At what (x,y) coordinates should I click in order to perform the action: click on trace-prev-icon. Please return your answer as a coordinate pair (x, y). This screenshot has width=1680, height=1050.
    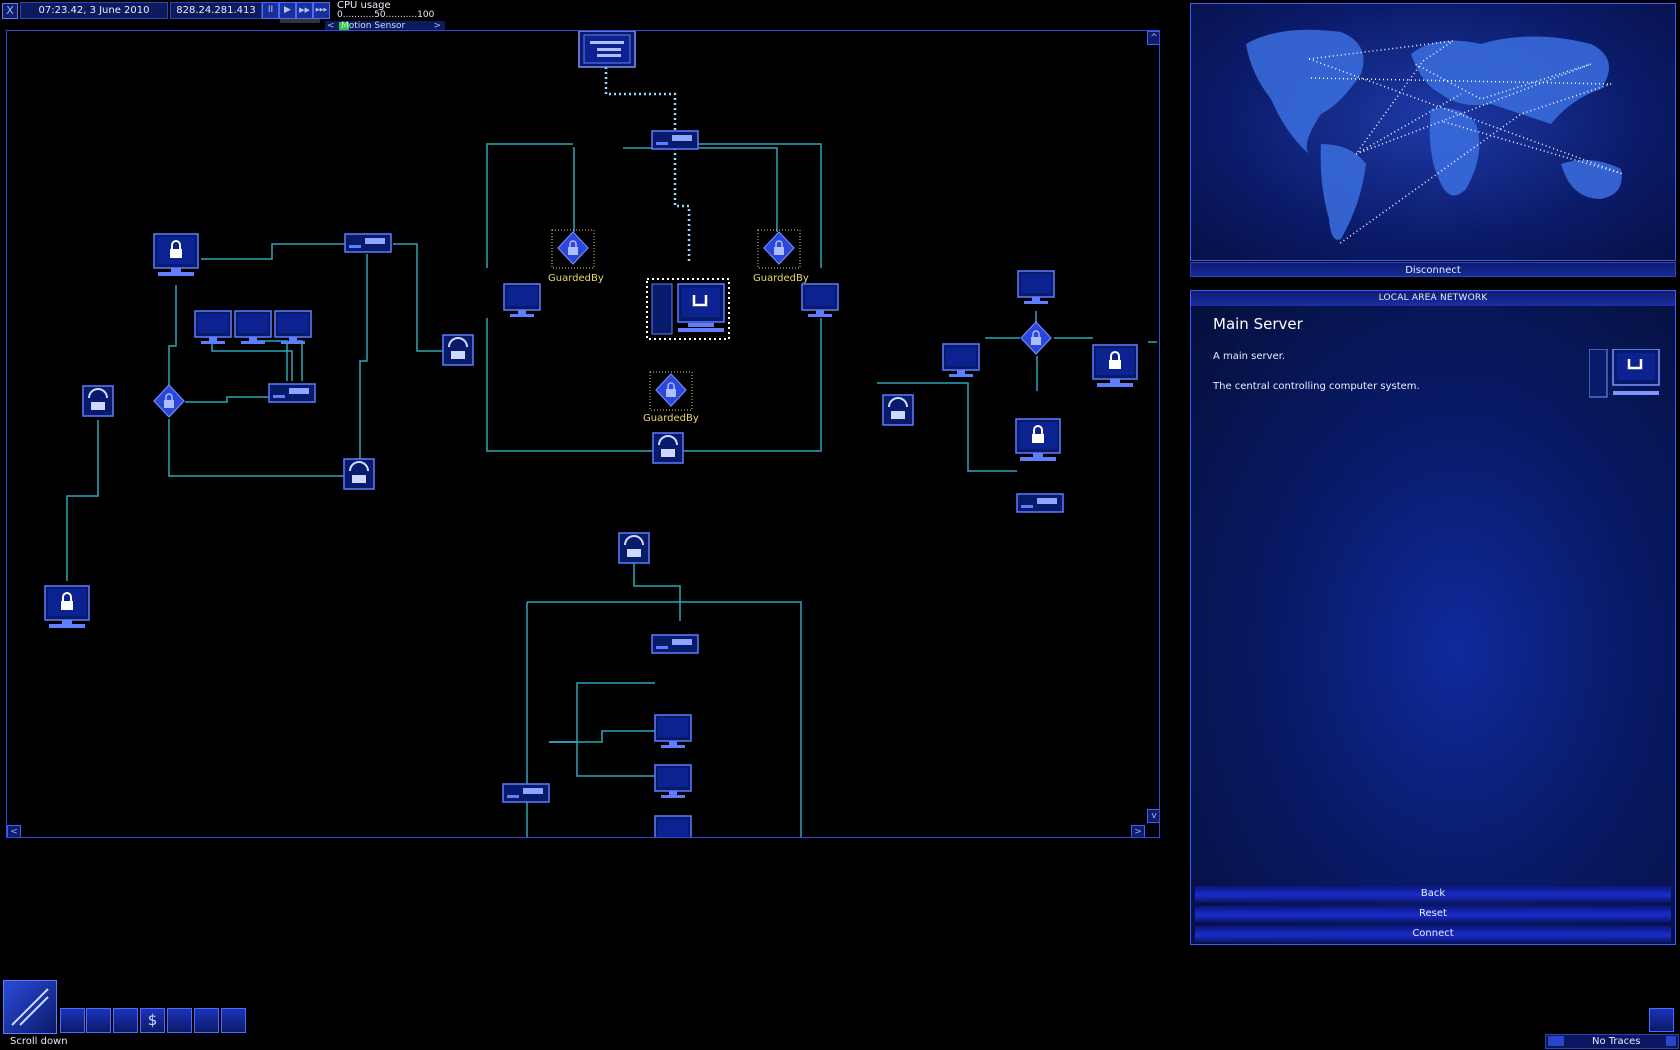
    Looking at the image, I should click on (1556, 1041).